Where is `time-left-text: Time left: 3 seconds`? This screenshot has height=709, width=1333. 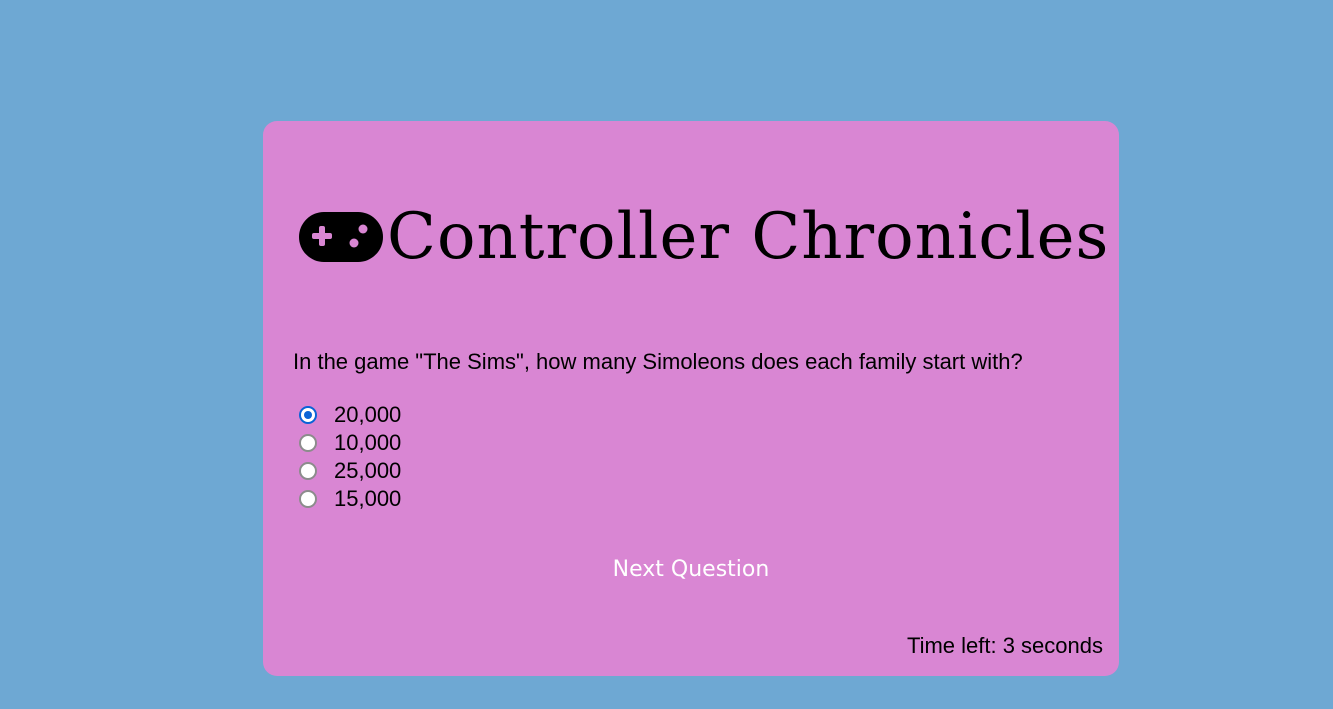
time-left-text: Time left: 3 seconds is located at coordinates (1004, 645).